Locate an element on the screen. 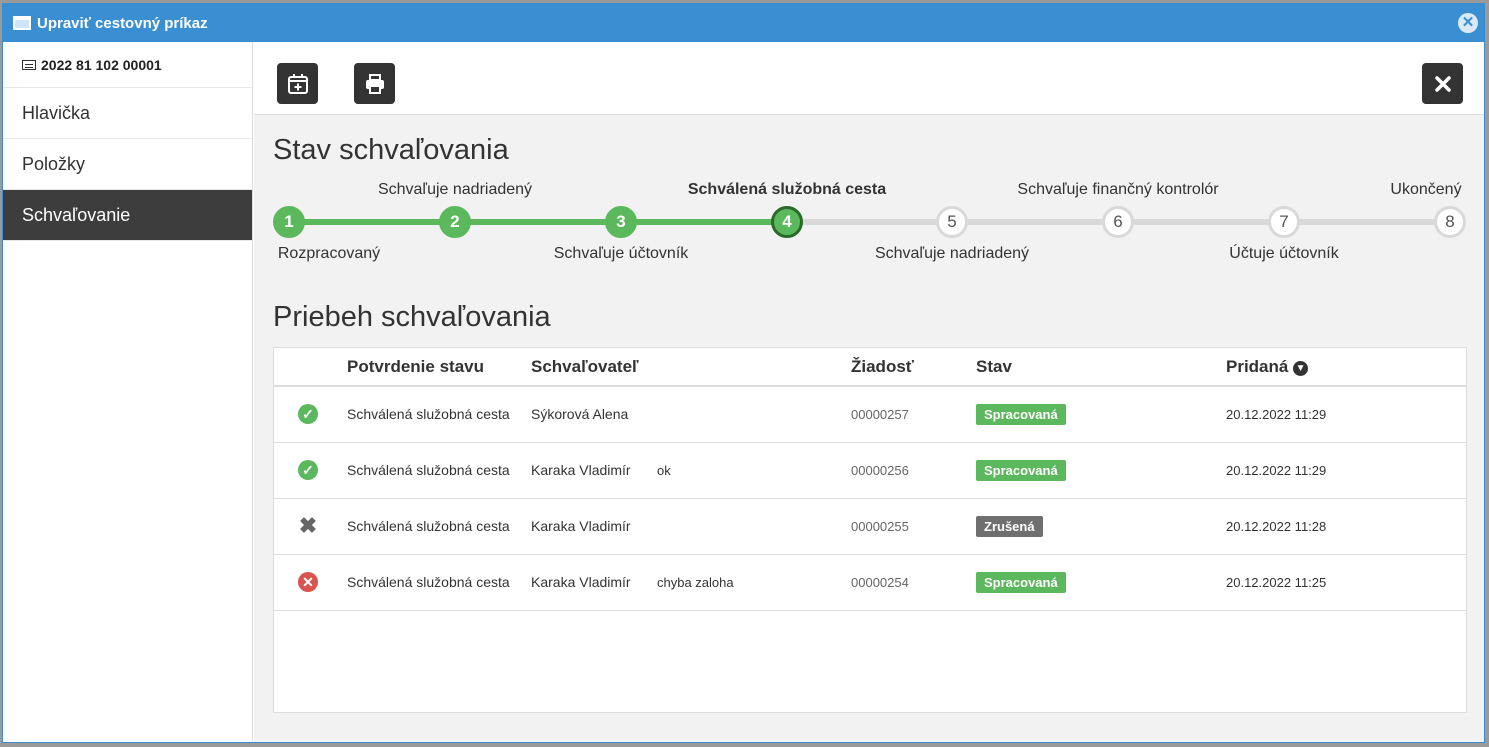 The image size is (1489, 747). sidebar-item-schvalovanie: Schvaľovanie is located at coordinates (127, 215).